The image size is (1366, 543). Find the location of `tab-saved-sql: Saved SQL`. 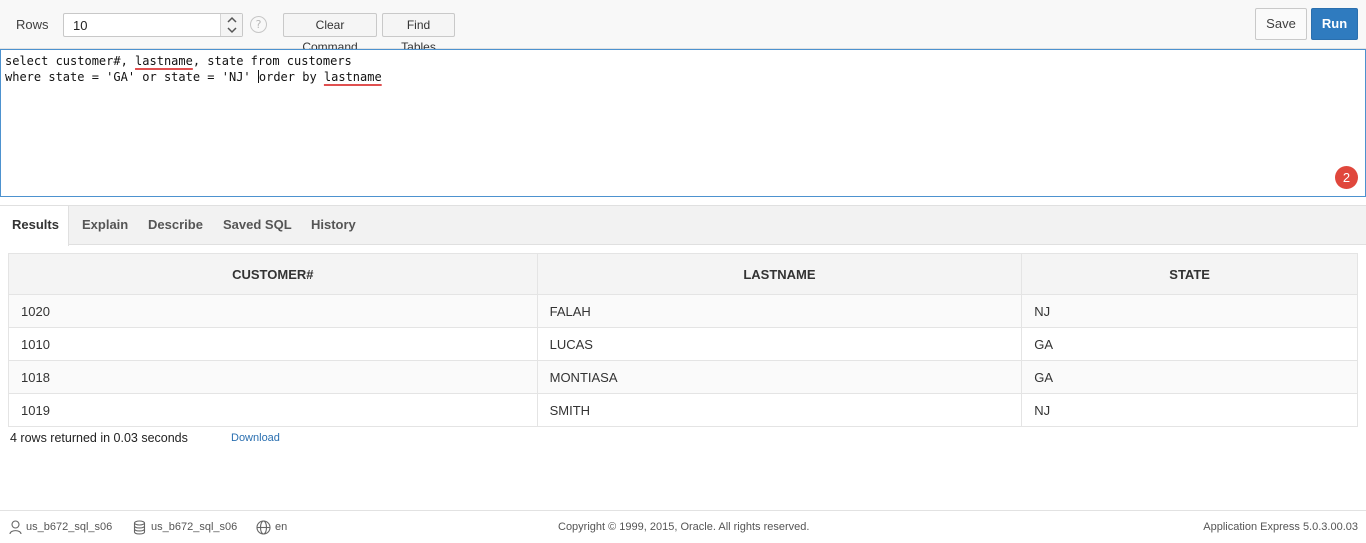

tab-saved-sql: Saved SQL is located at coordinates (257, 225).